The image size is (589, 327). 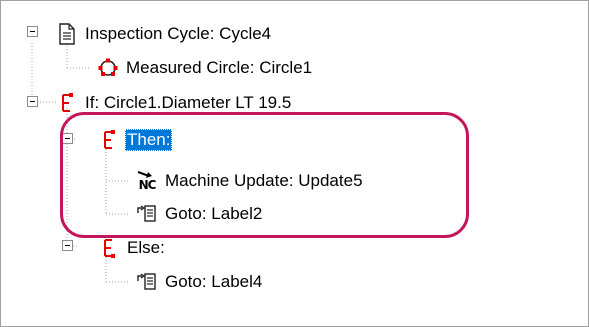 I want to click on tree-node-else: Else:, so click(x=132, y=248).